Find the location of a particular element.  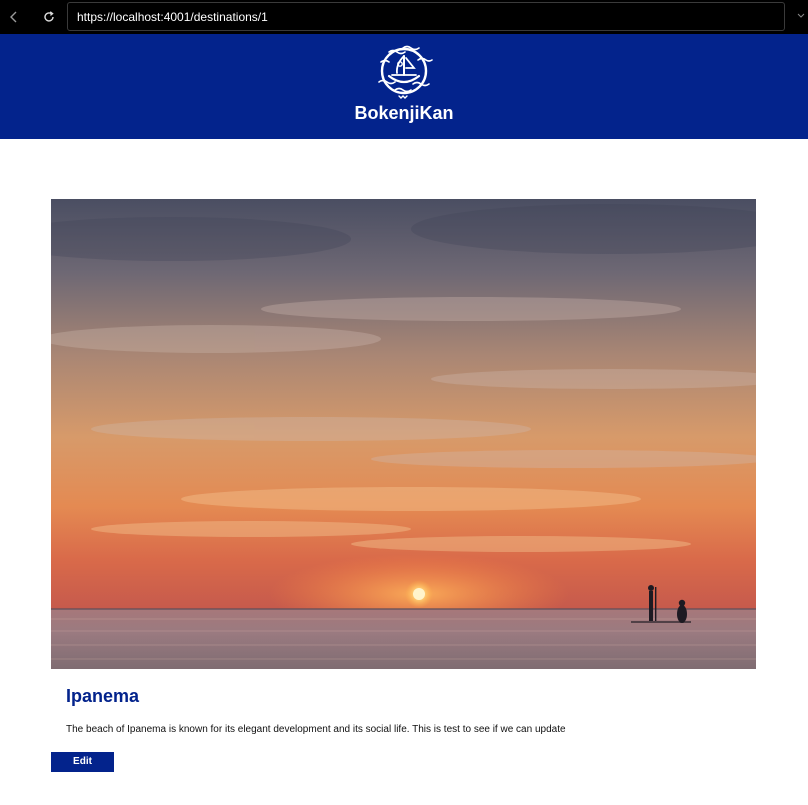

chevron-left-icon is located at coordinates (13, 17).